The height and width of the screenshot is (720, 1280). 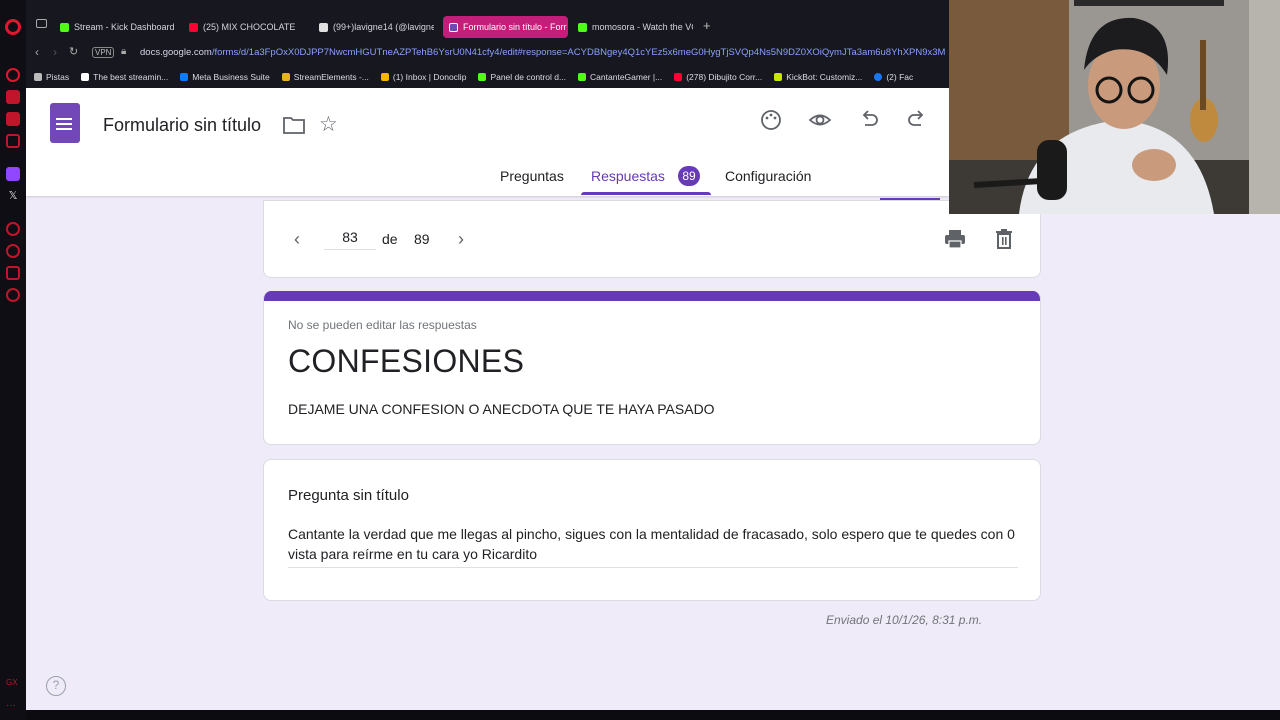 I want to click on streamelements-icon, so click(x=285, y=77).